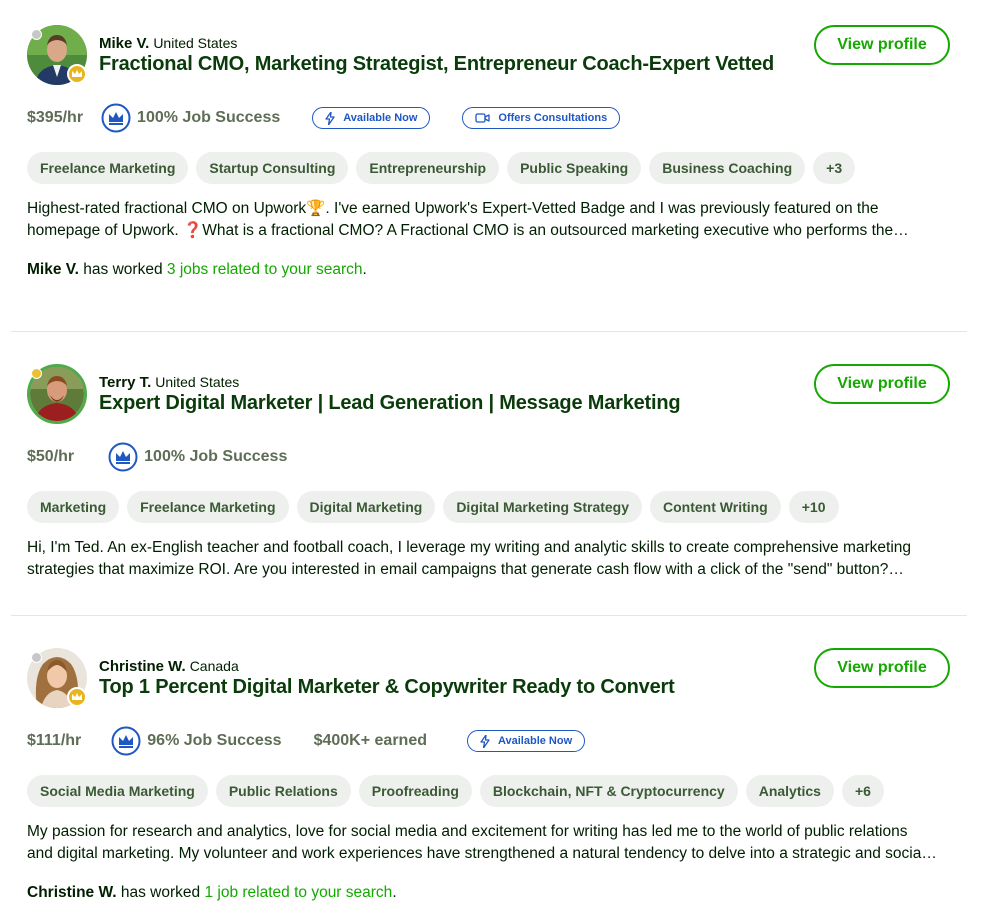  I want to click on freelancer-name: Terry T., so click(125, 382).